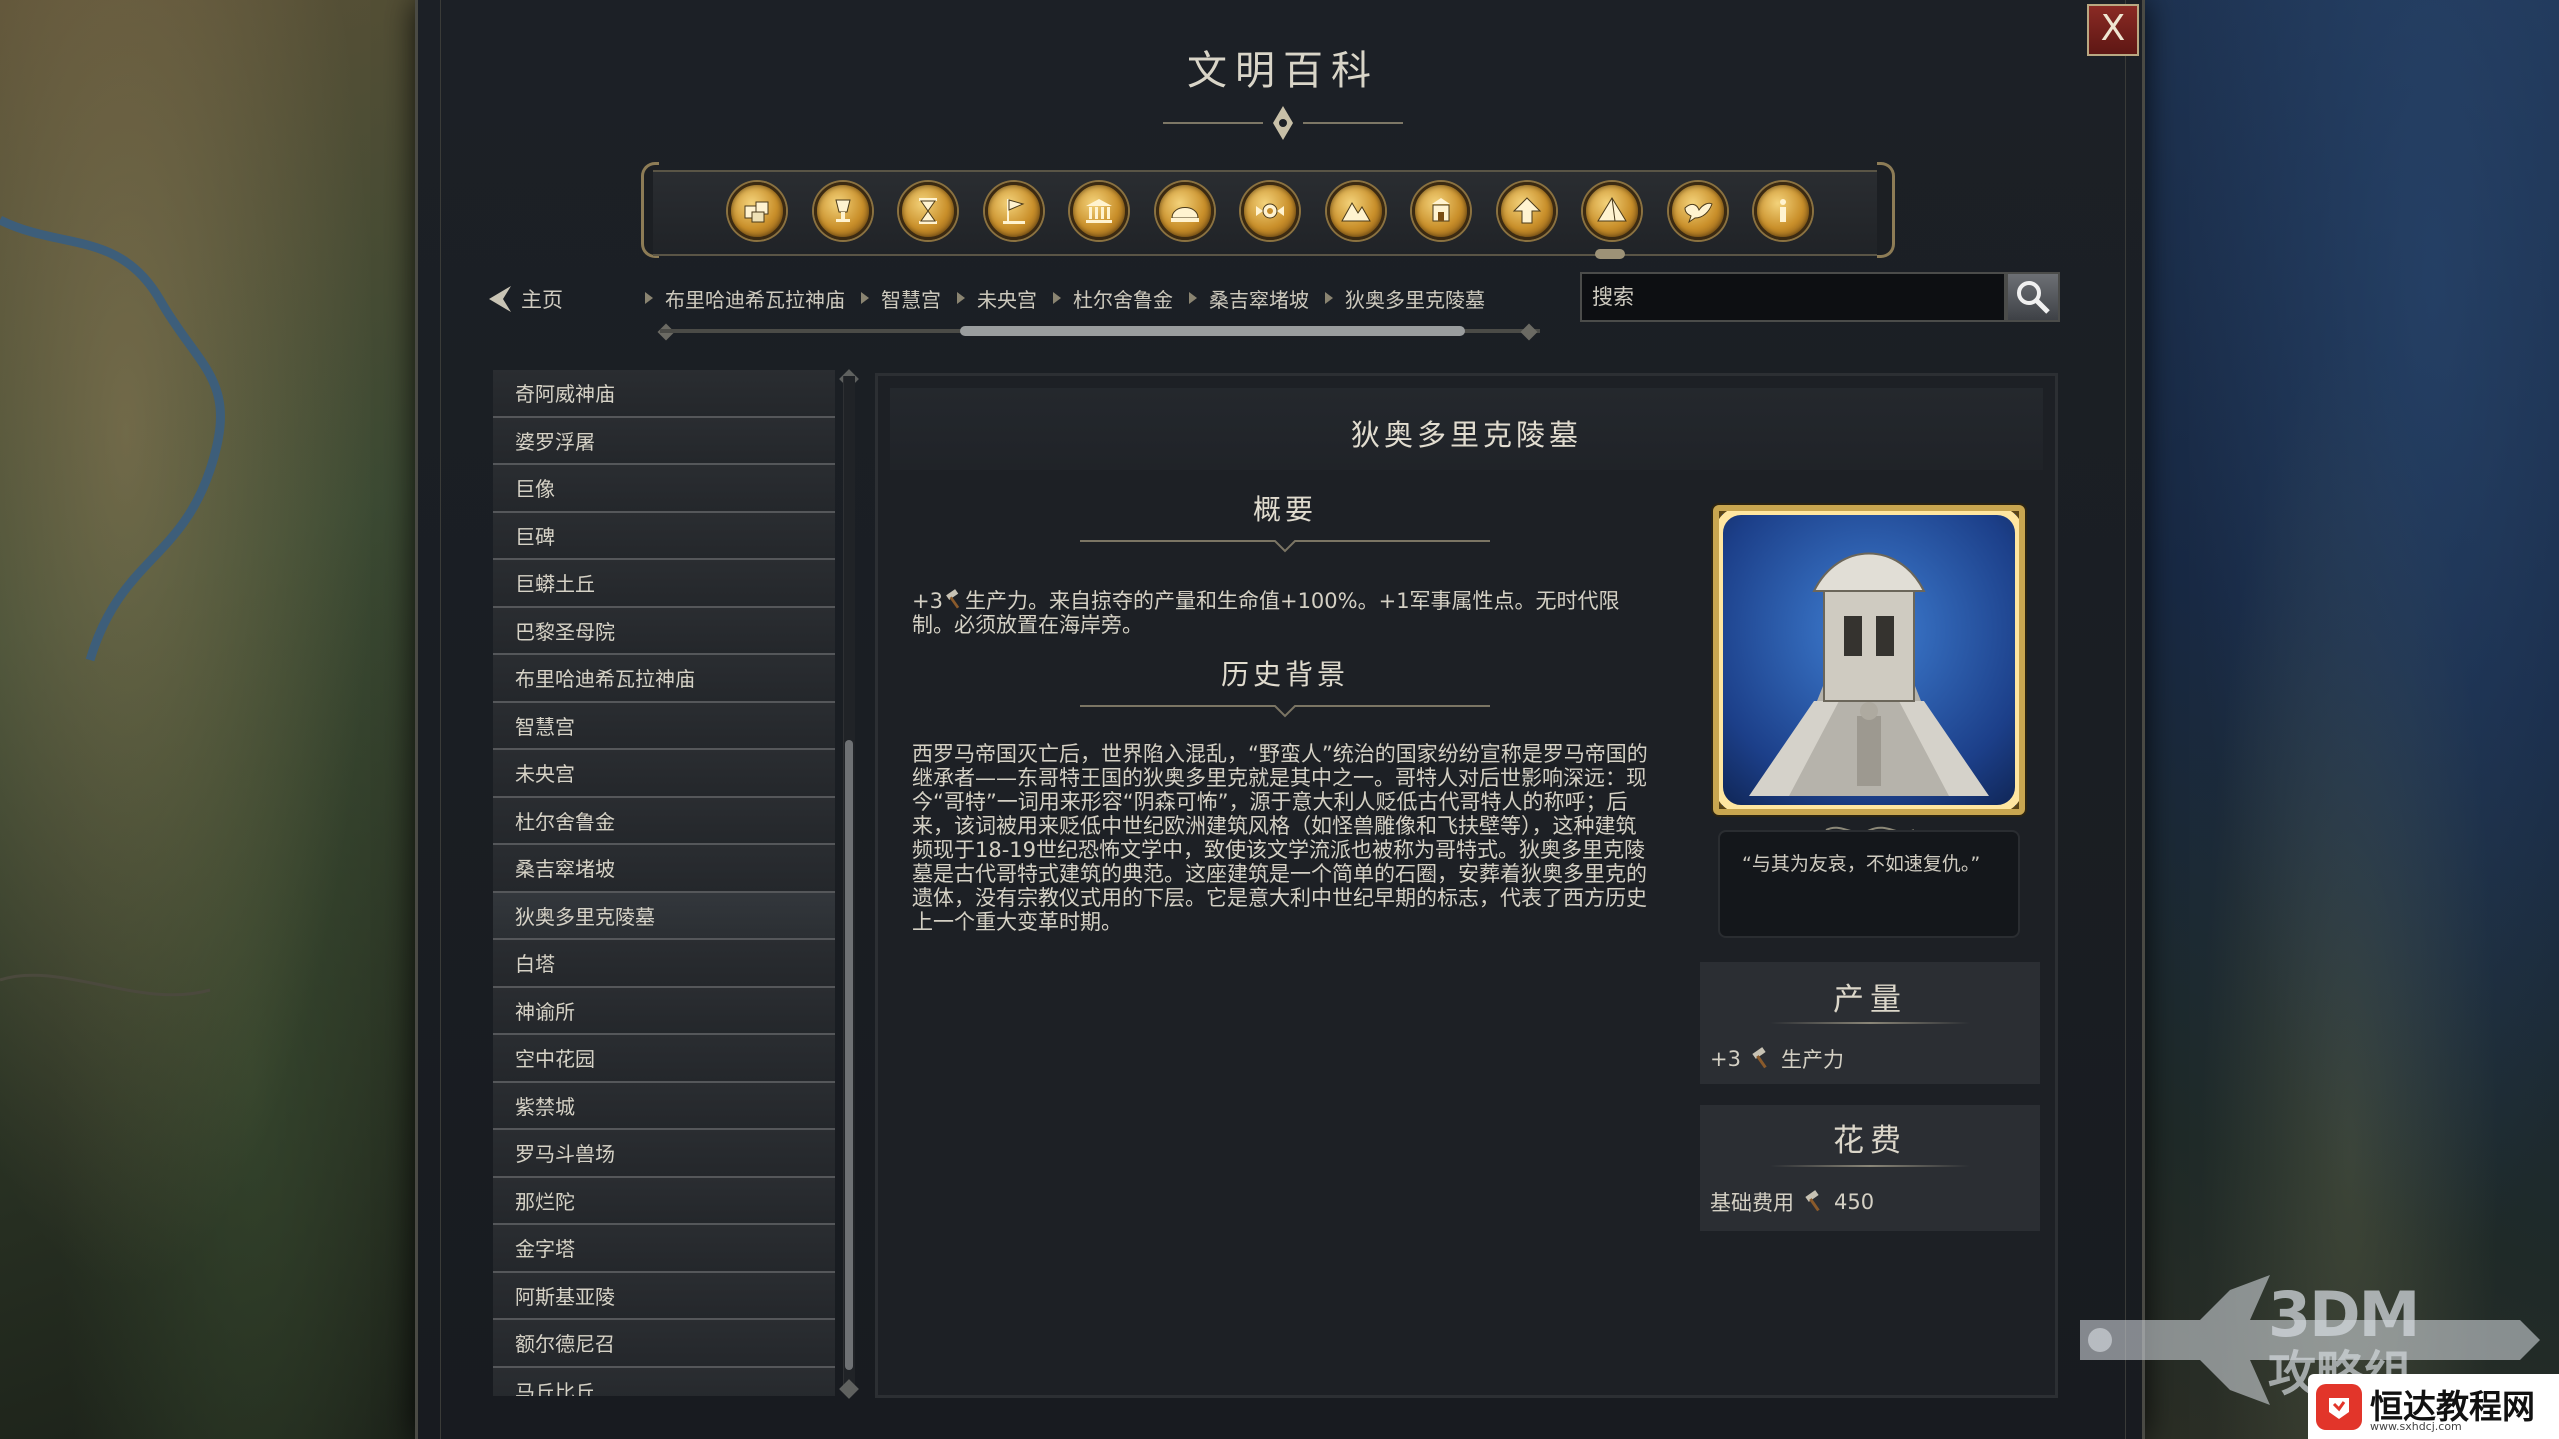 The width and height of the screenshot is (2559, 1439). I want to click on list-item: 神谕所, so click(664, 1011).